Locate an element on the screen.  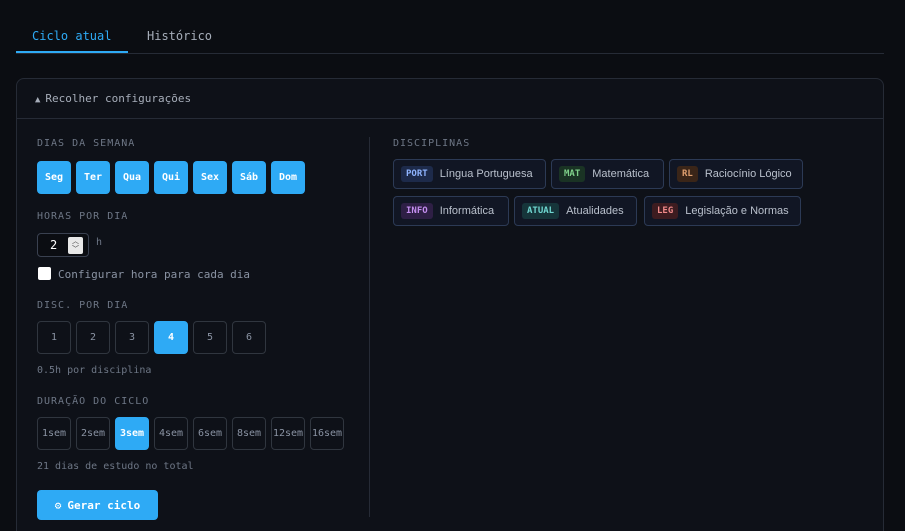
generate-cycle-label: Gerar ciclo is located at coordinates (104, 505).